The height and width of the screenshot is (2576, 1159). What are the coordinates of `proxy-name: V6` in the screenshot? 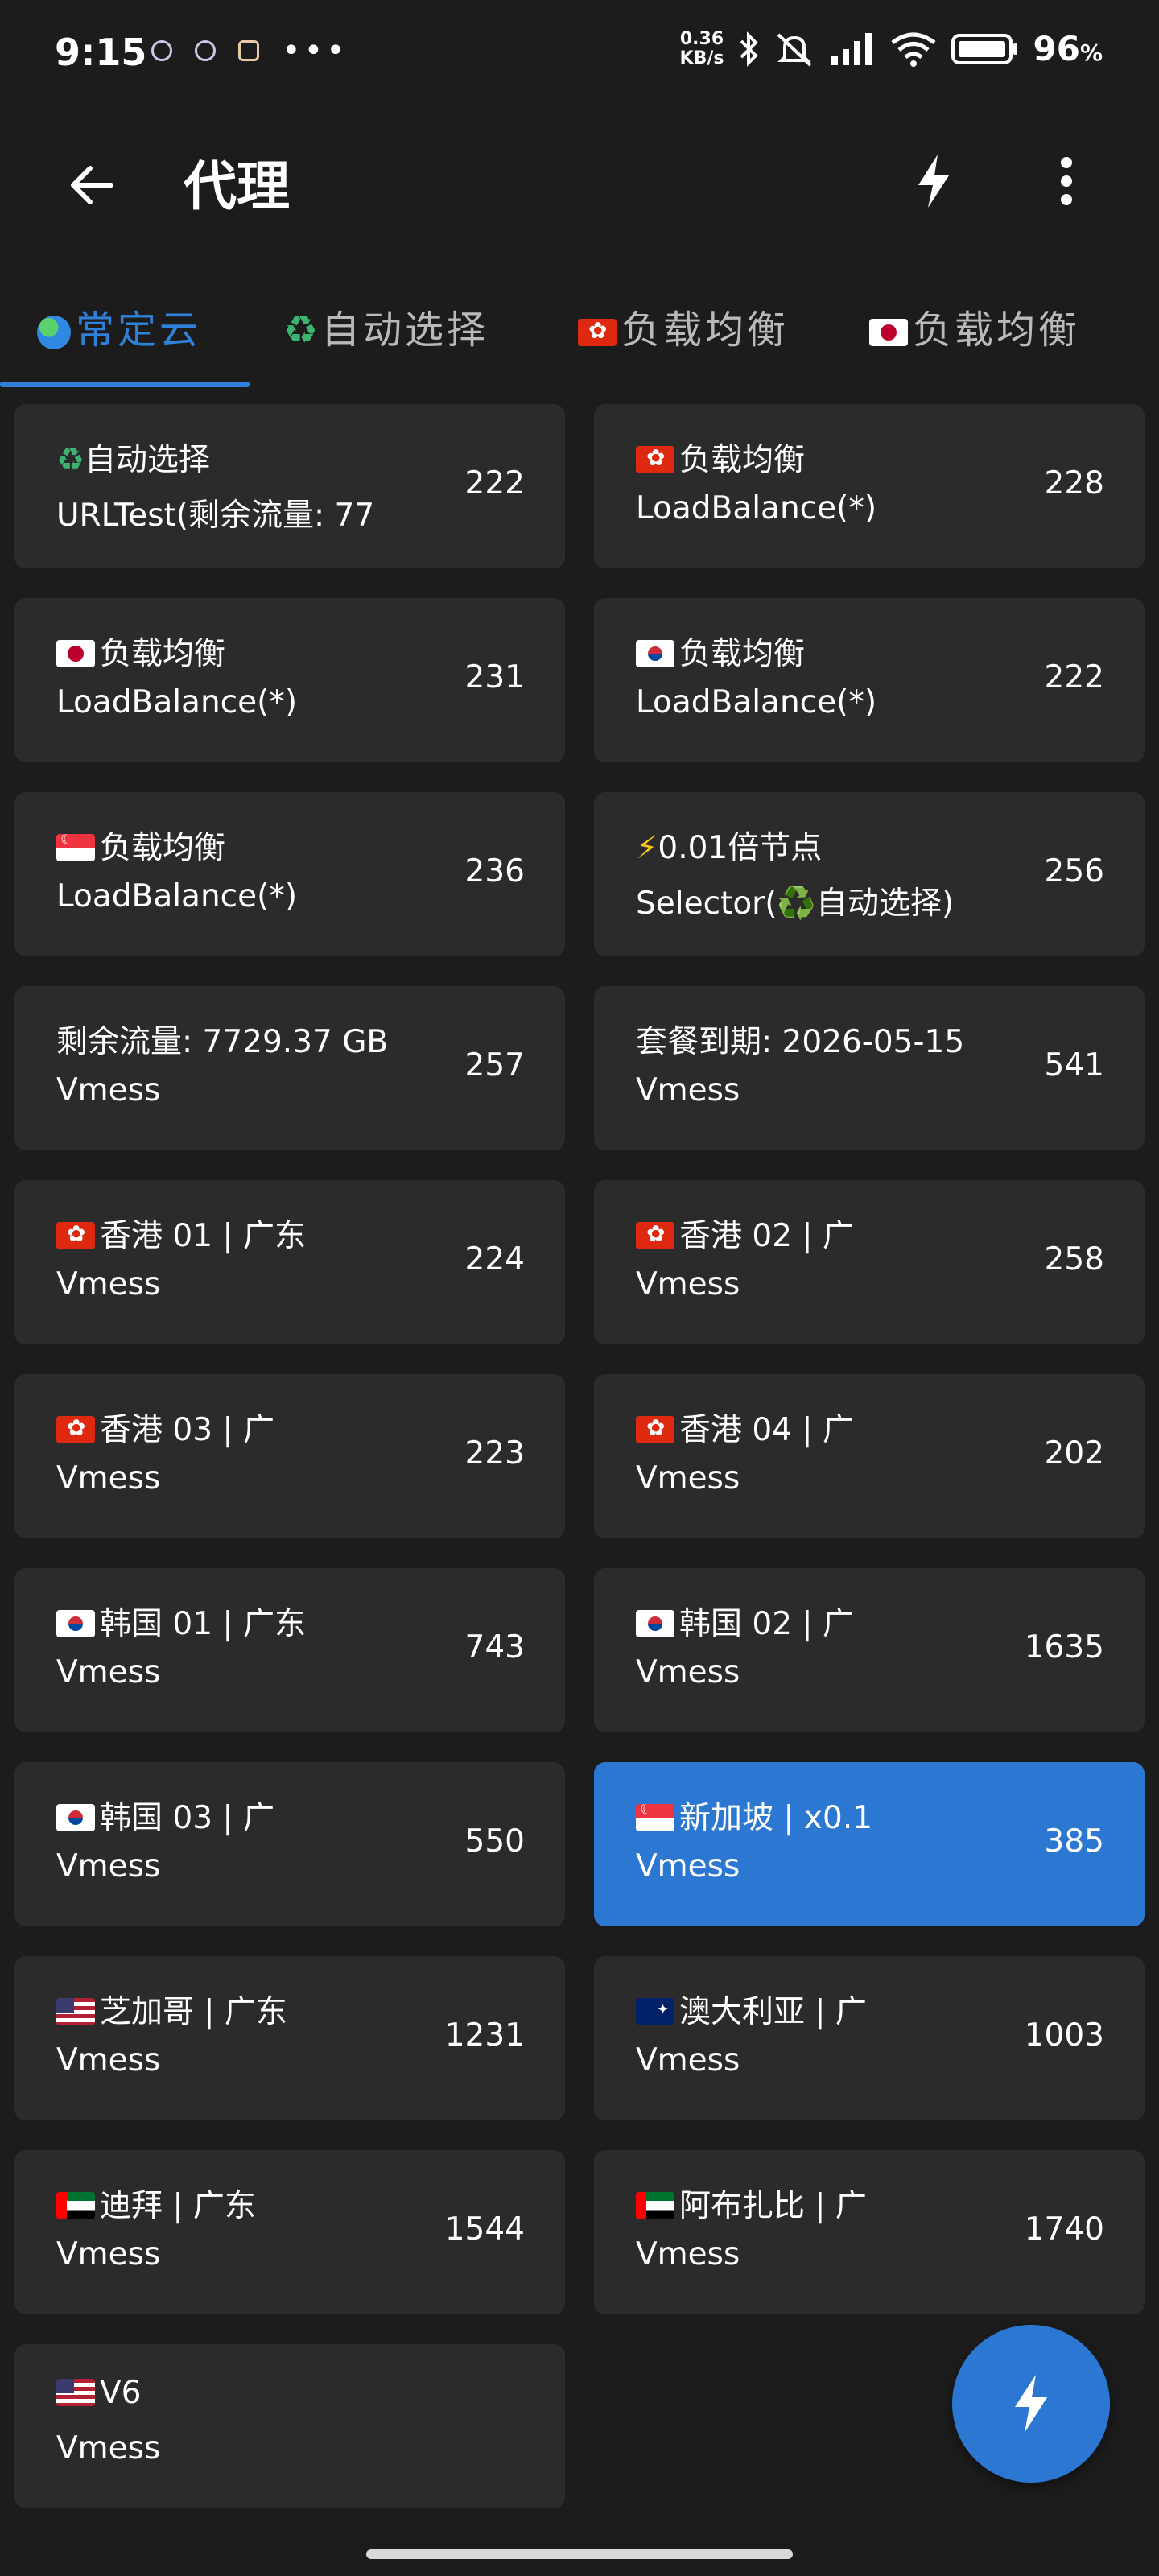 It's located at (99, 2393).